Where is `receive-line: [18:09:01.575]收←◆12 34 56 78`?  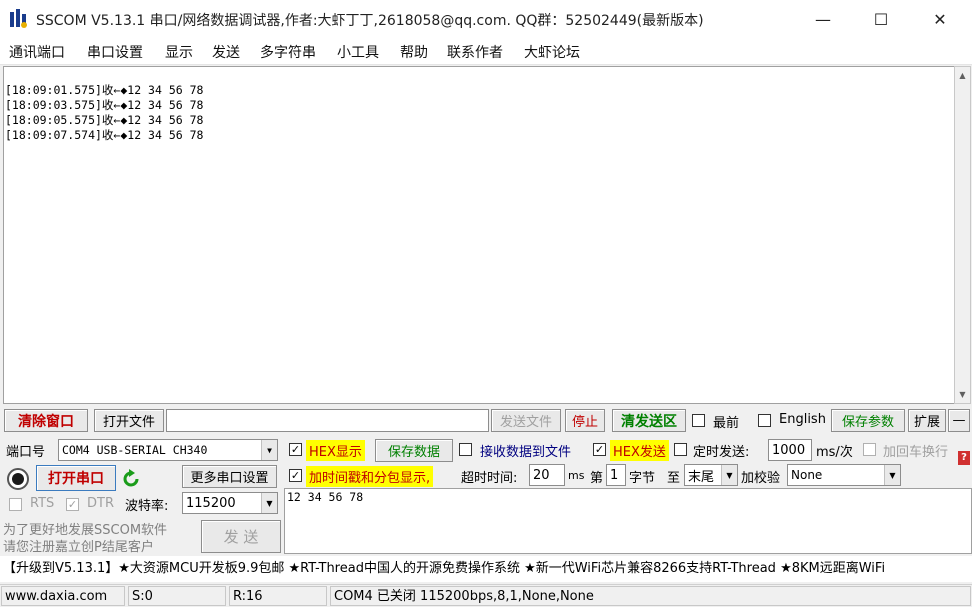
receive-line: [18:09:01.575]收←◆12 34 56 78 is located at coordinates (104, 90).